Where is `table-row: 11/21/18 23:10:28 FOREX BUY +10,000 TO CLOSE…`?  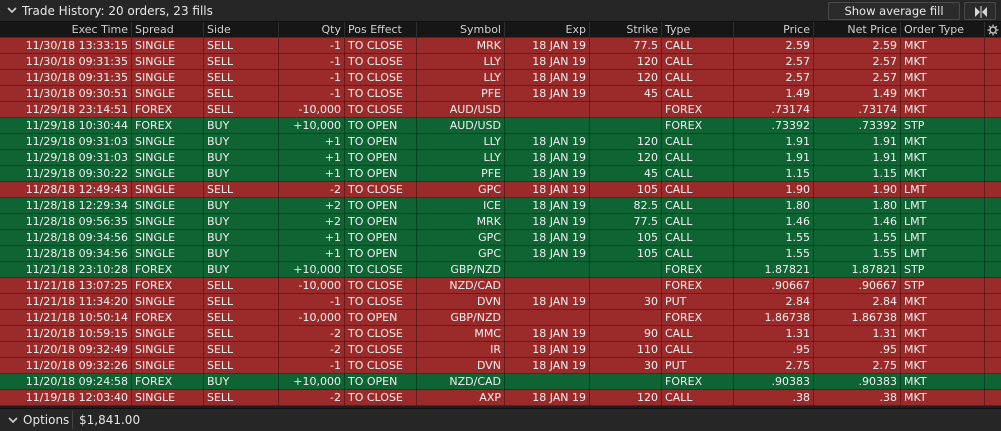 table-row: 11/21/18 23:10:28 FOREX BUY +10,000 TO CLOSE… is located at coordinates (500, 270).